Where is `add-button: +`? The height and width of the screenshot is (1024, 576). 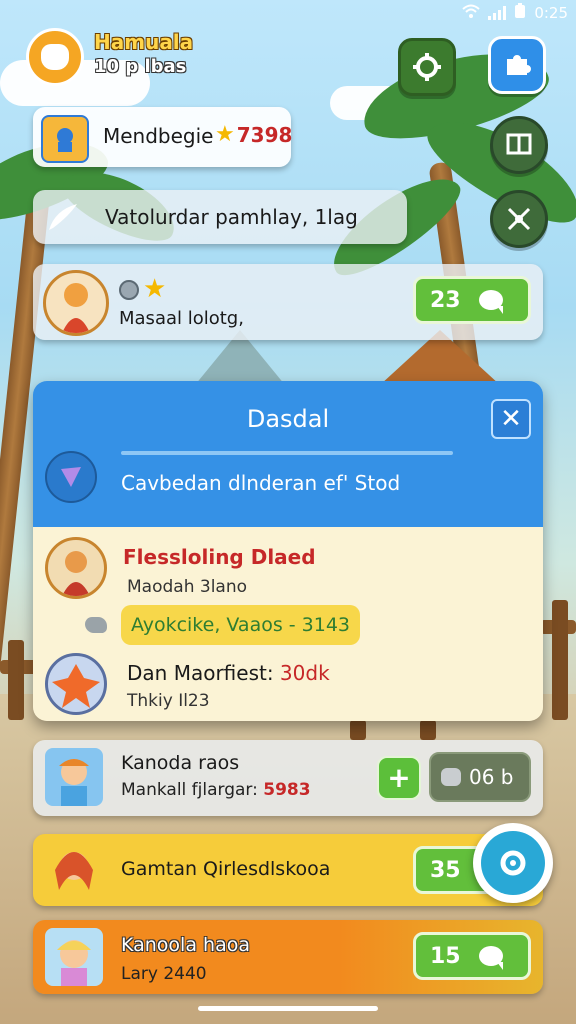
add-button: + is located at coordinates (399, 778).